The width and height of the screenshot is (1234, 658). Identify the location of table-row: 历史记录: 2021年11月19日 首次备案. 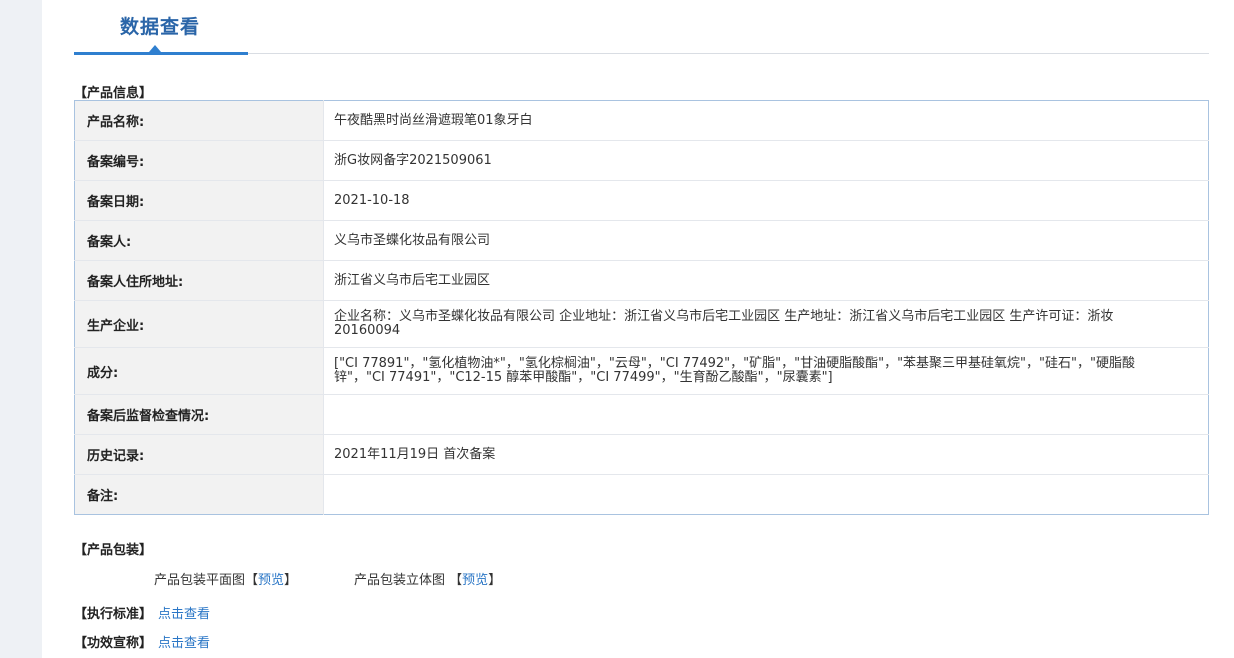
(641, 454).